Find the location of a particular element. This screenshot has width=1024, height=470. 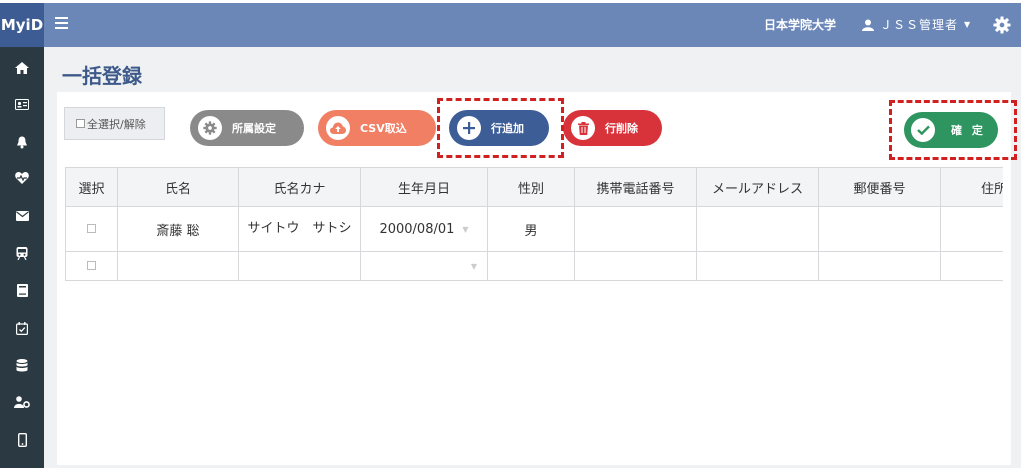

table-row: ▼ is located at coordinates (534, 266).